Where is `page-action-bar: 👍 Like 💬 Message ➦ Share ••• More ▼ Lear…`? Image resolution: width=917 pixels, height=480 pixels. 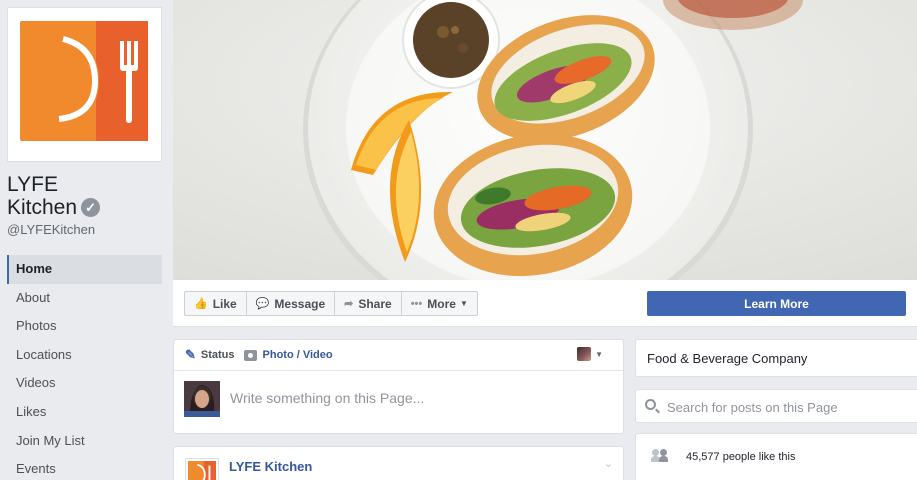 page-action-bar: 👍 Like 💬 Message ➦ Share ••• More ▼ Lear… is located at coordinates (545, 303).